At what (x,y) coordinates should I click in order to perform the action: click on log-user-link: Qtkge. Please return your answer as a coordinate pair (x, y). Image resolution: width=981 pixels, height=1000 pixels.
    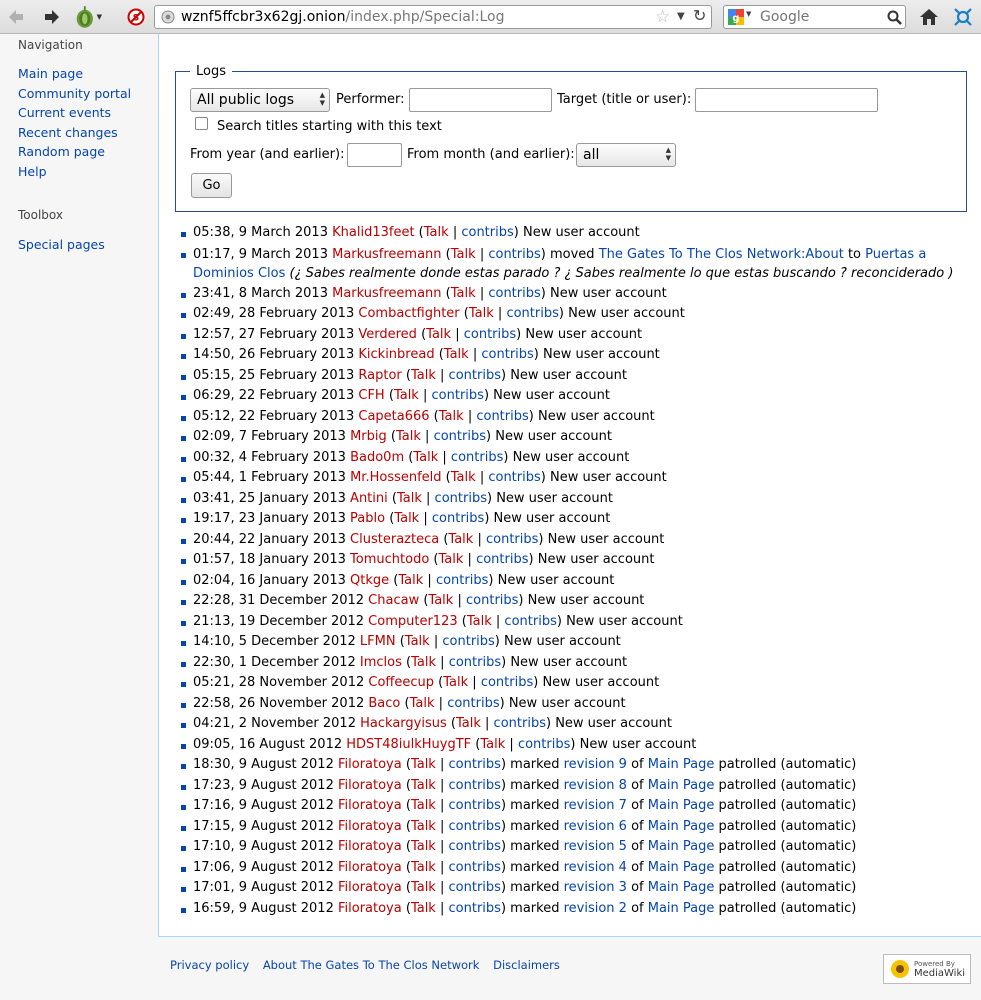
    Looking at the image, I should click on (369, 580).